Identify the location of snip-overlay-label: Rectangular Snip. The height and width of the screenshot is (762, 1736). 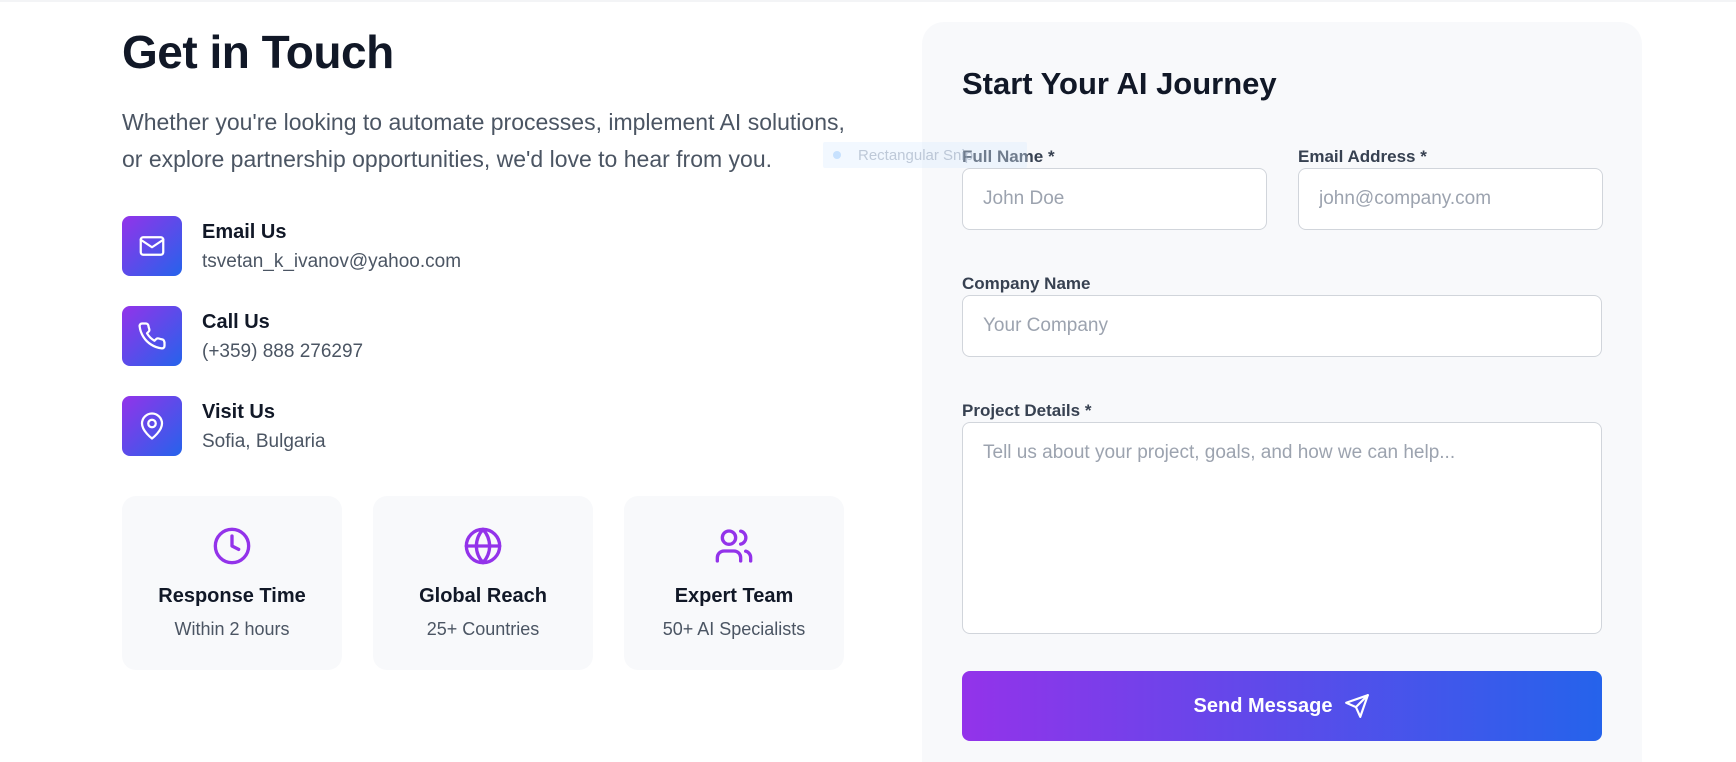
(925, 155).